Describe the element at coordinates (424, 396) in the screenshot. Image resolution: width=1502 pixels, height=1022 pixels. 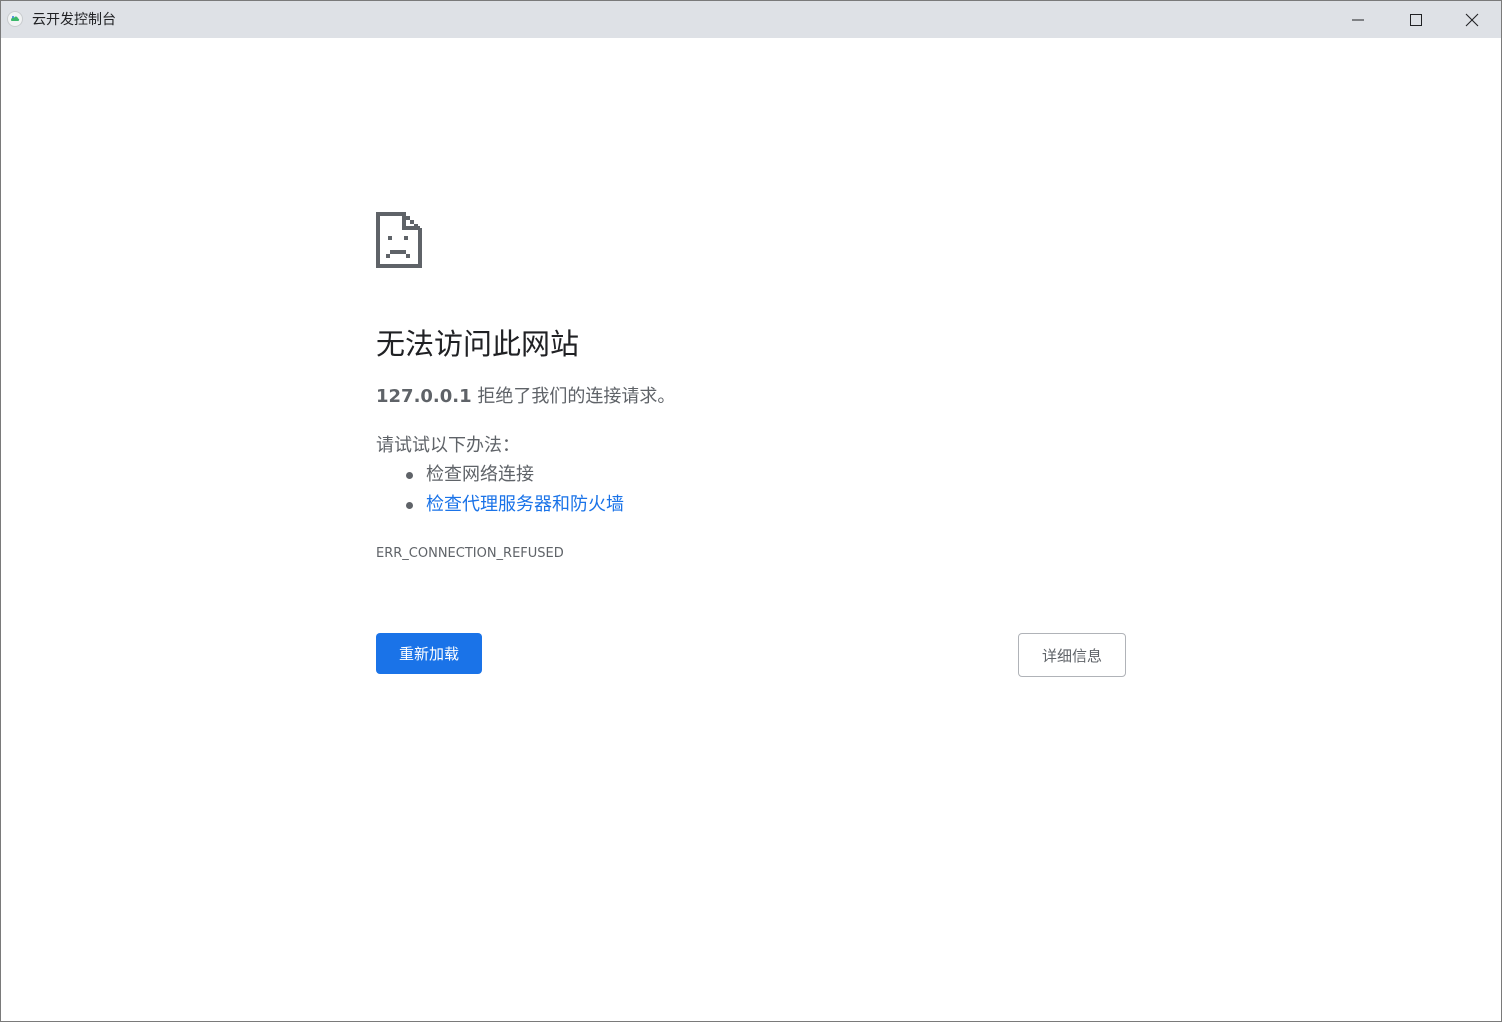
I see `host-address: 127.0.0.1` at that location.